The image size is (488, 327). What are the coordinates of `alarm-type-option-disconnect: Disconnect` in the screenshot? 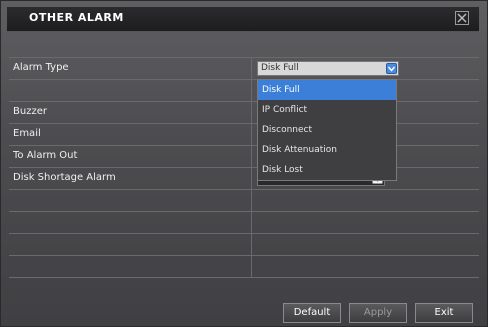 It's located at (327, 130).